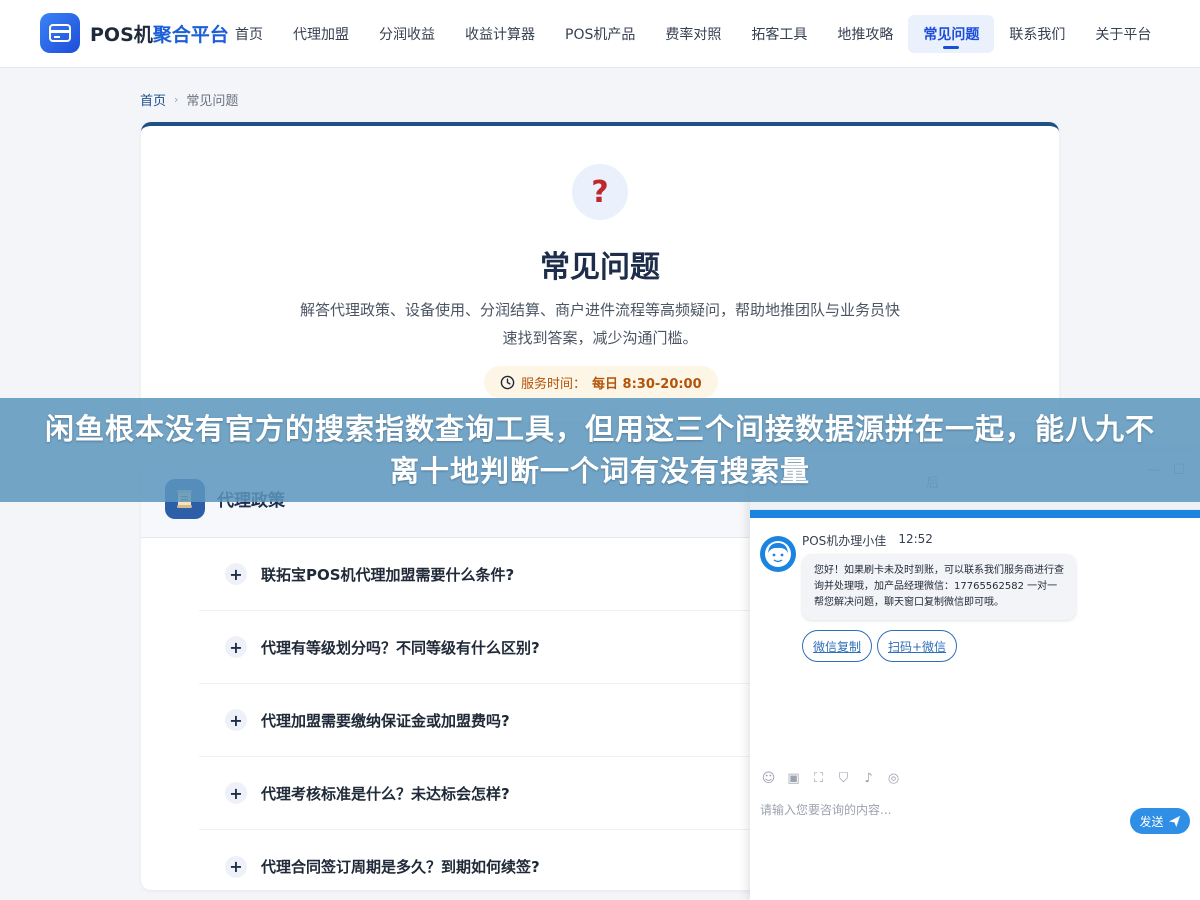 The width and height of the screenshot is (1200, 900). I want to click on faq-question: 代理有等级划分吗？不同等级有什么区别?, so click(400, 647).